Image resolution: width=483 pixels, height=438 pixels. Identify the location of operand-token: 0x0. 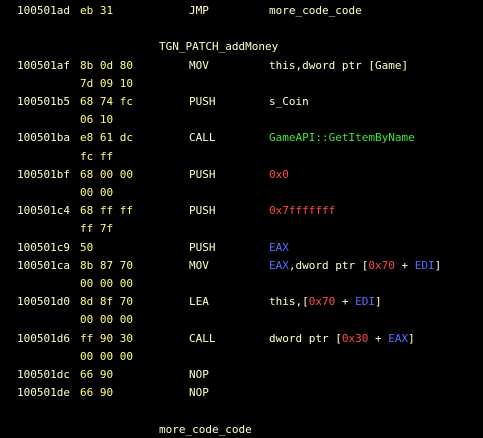
(279, 174).